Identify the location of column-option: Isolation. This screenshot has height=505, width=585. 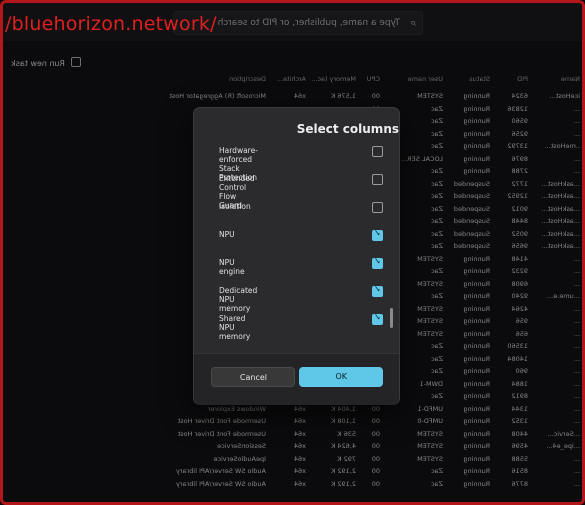
(296, 208).